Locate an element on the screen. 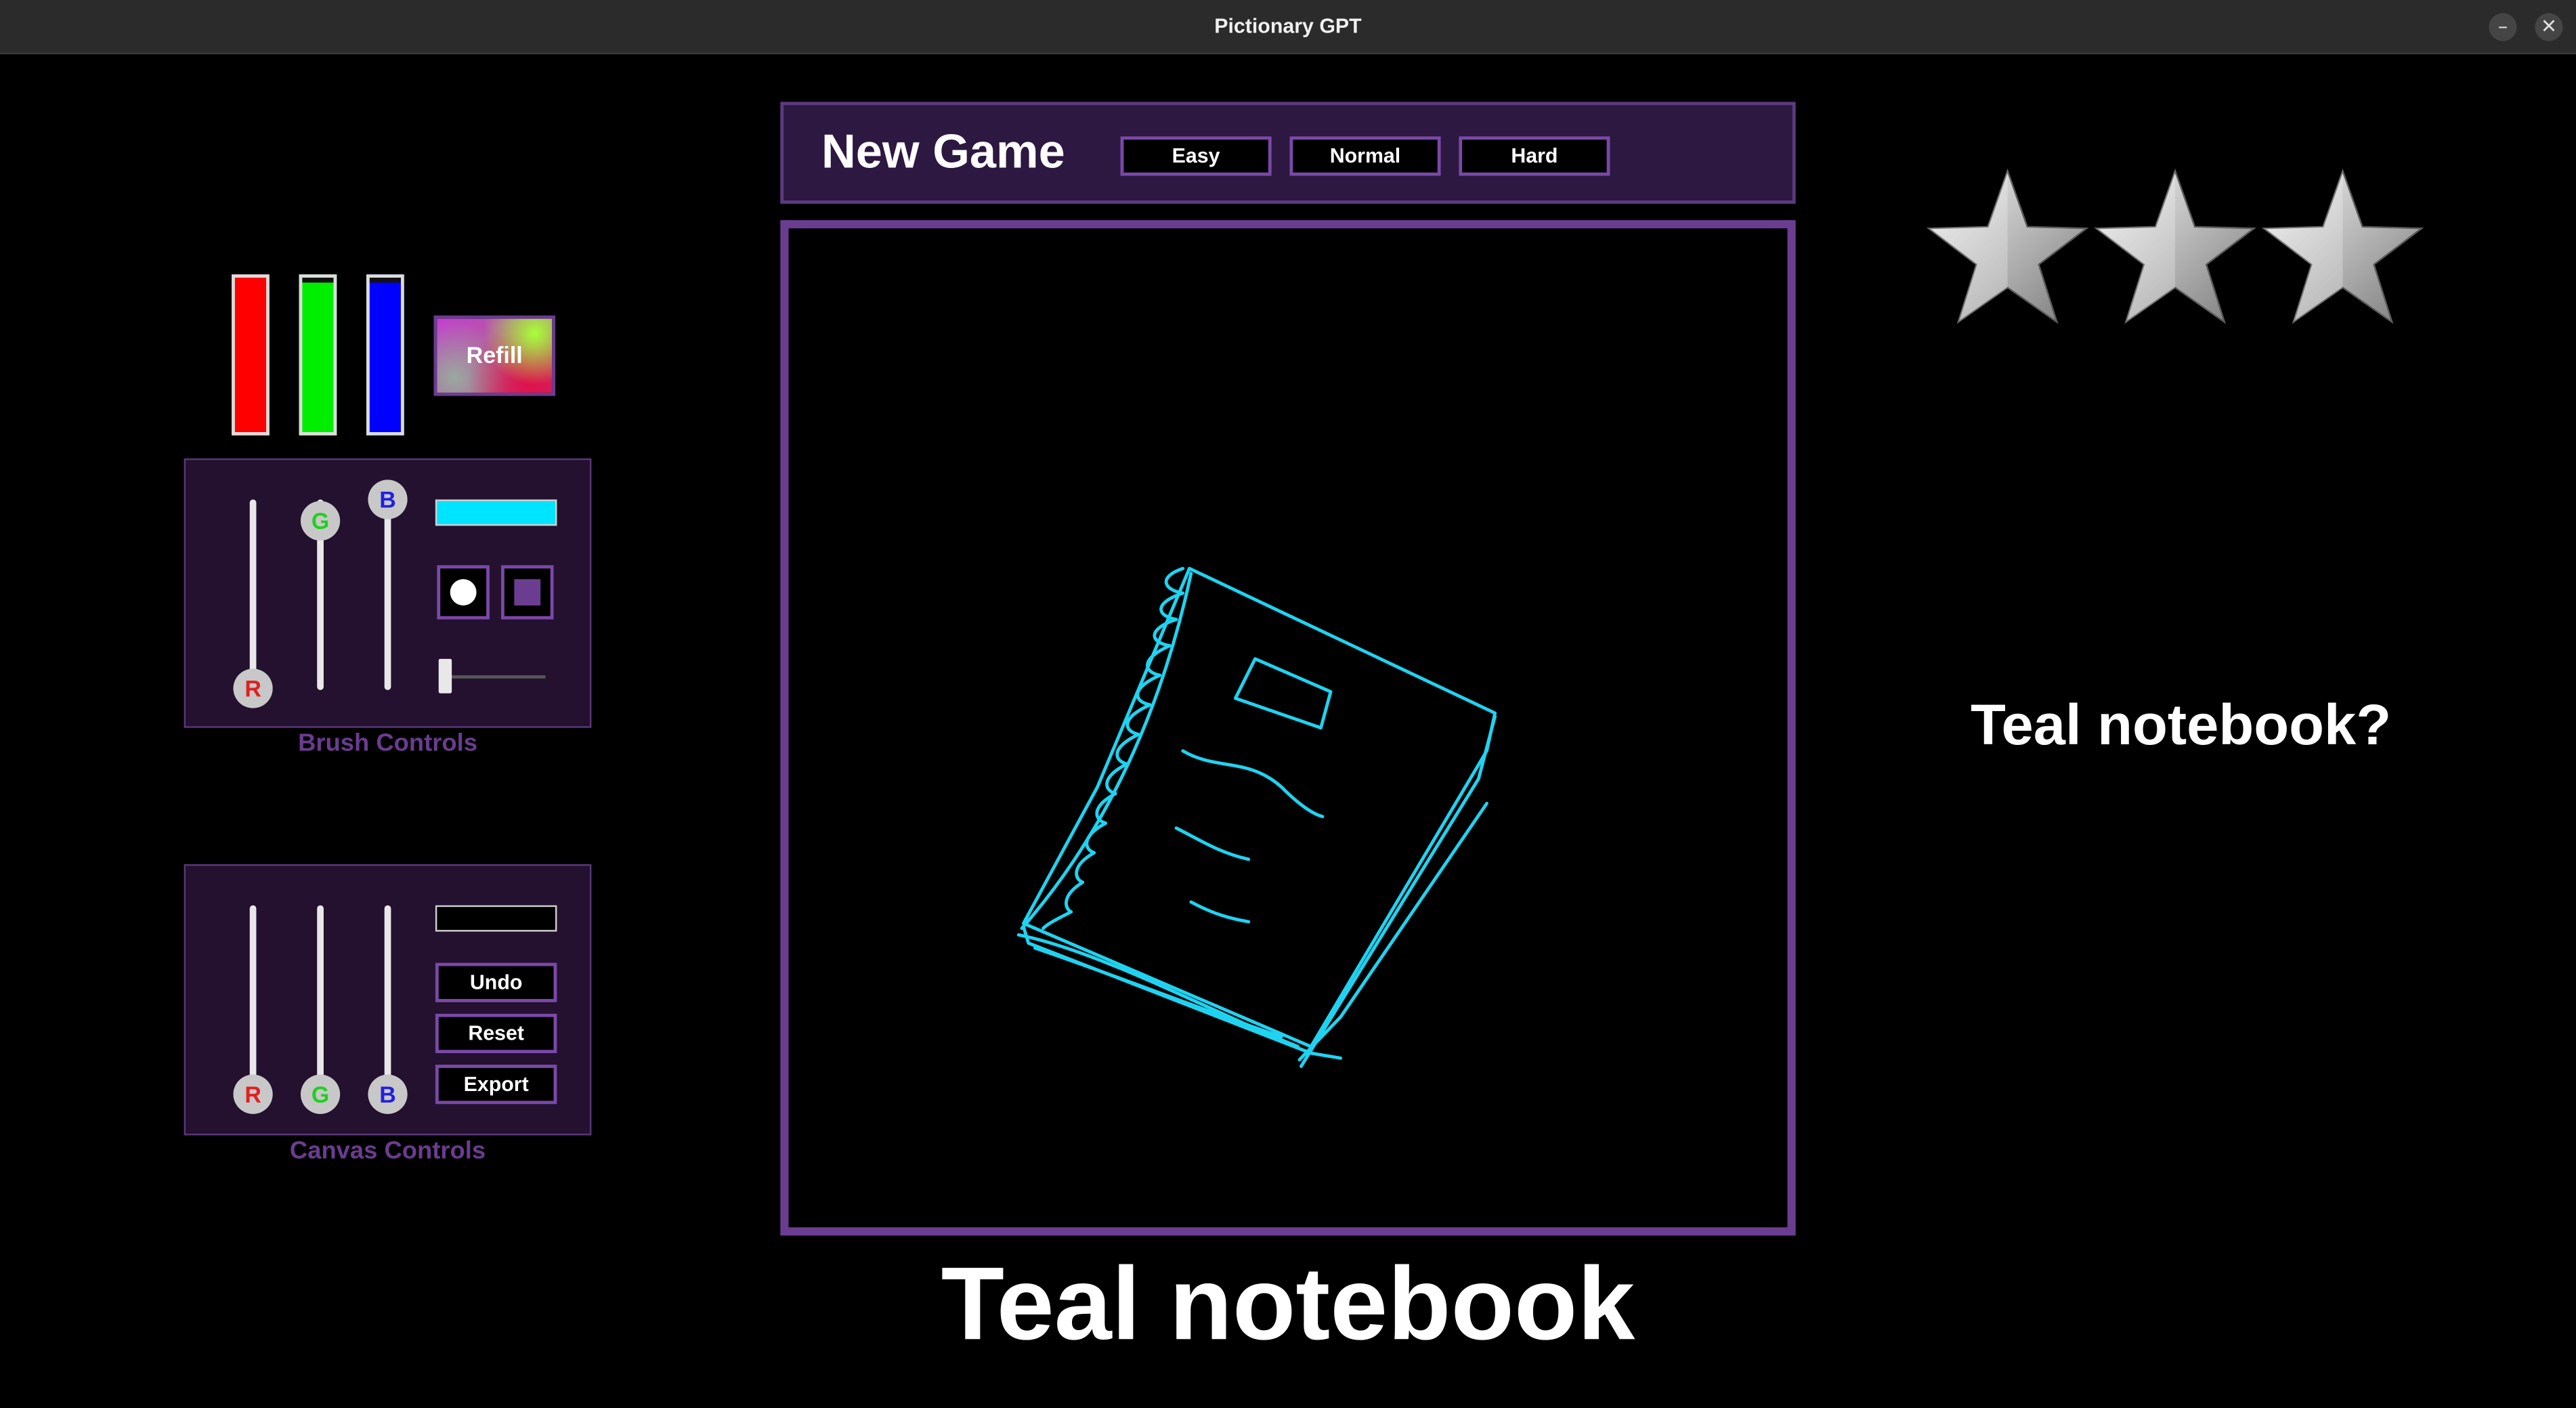 The width and height of the screenshot is (2576, 1408). round-brush-button is located at coordinates (463, 592).